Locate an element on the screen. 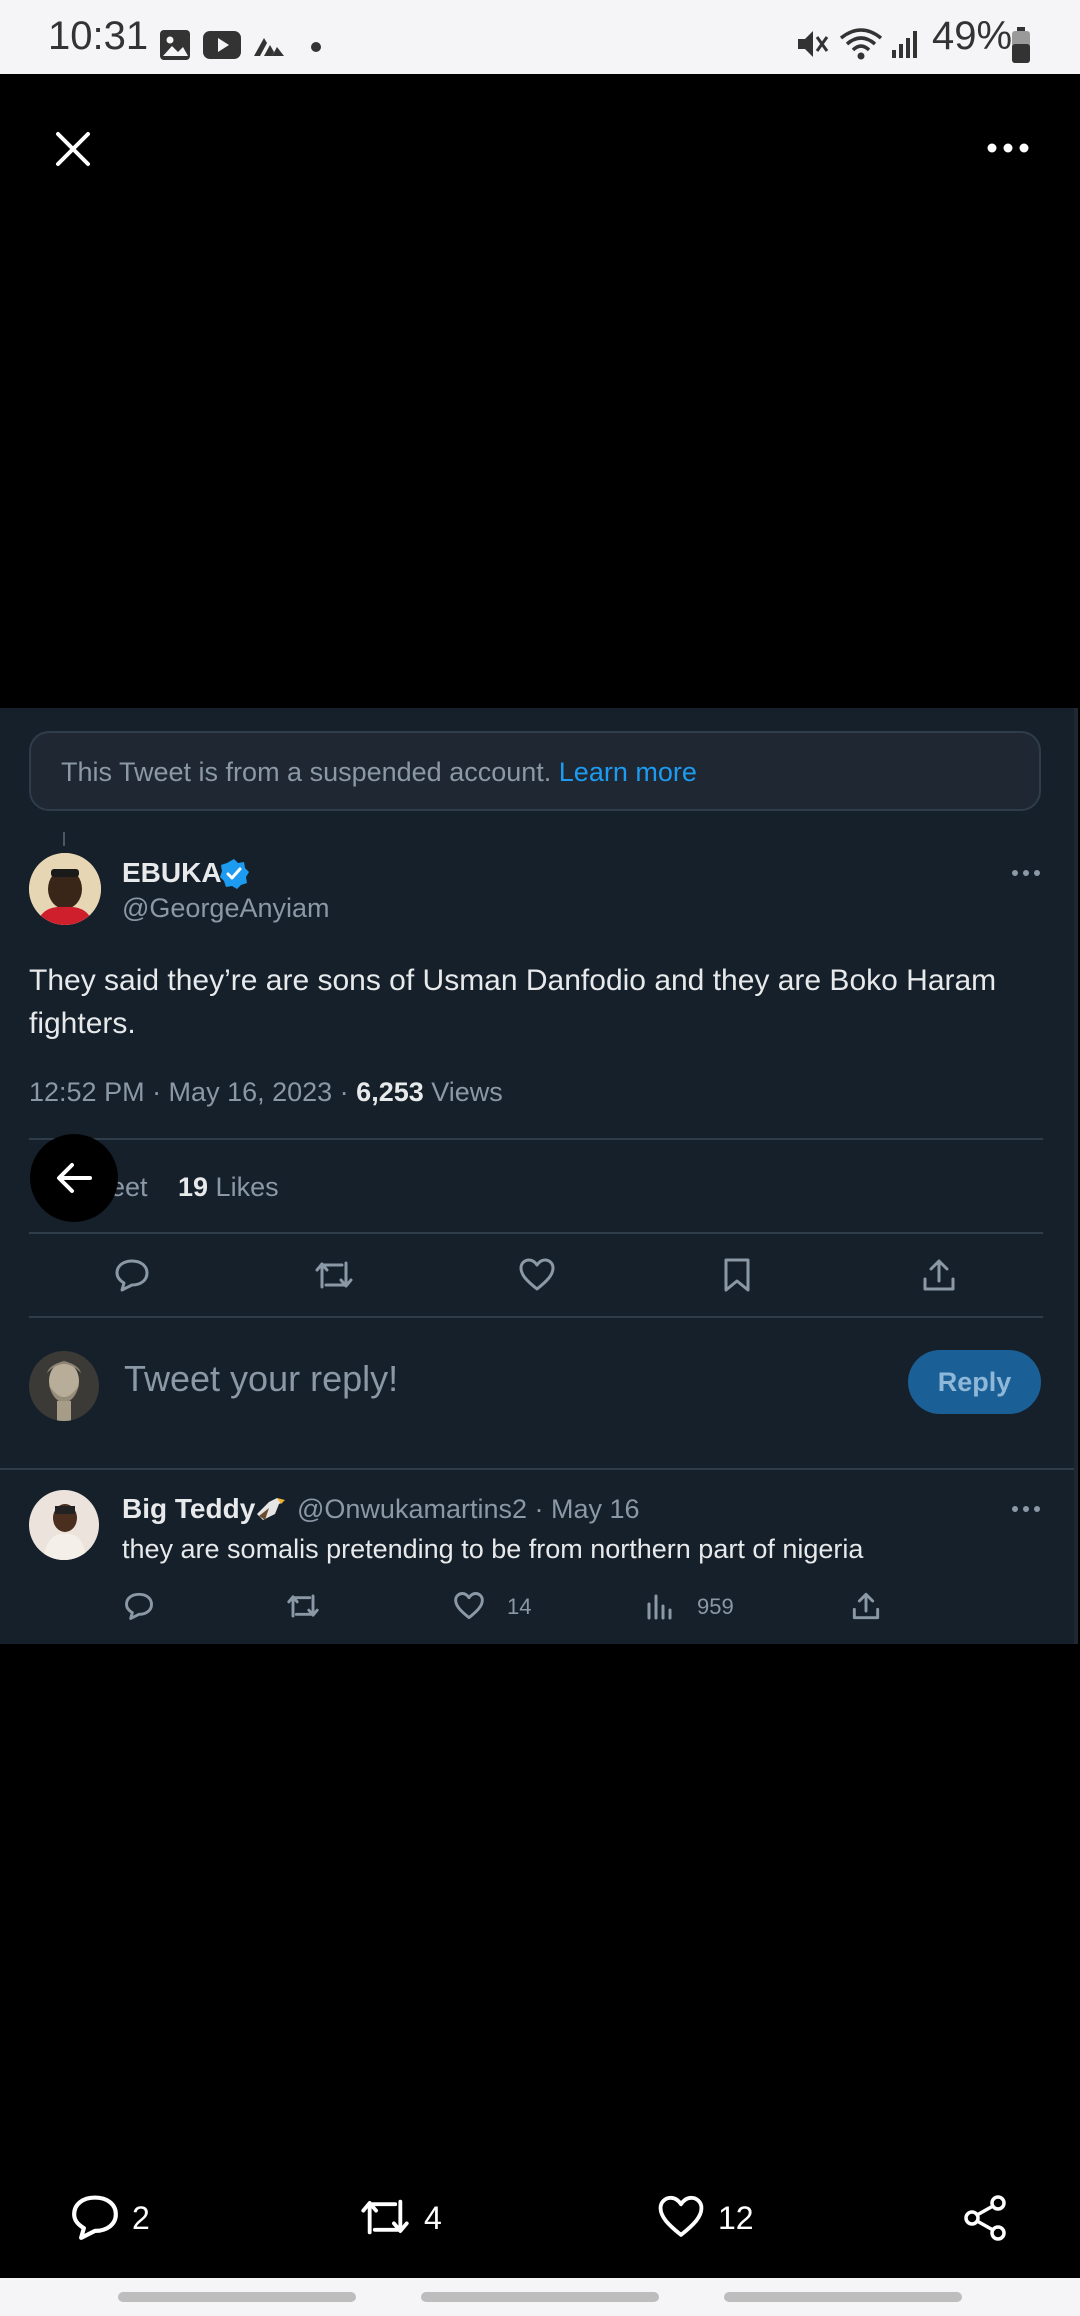 The width and height of the screenshot is (1080, 2316). learn-more-link: Learn more is located at coordinates (628, 772).